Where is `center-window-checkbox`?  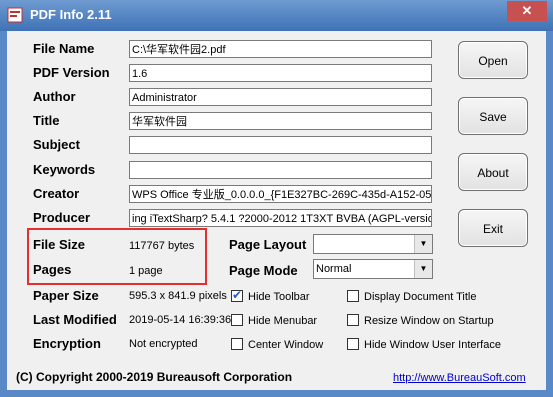 center-window-checkbox is located at coordinates (237, 344).